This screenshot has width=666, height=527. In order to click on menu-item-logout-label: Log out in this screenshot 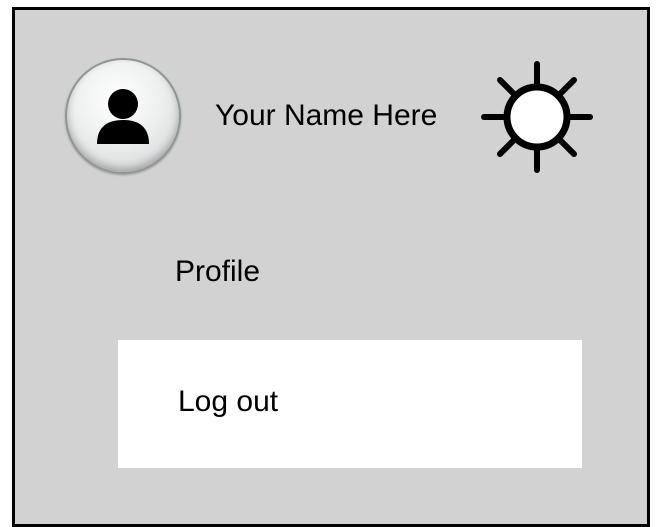, I will do `click(228, 401)`.